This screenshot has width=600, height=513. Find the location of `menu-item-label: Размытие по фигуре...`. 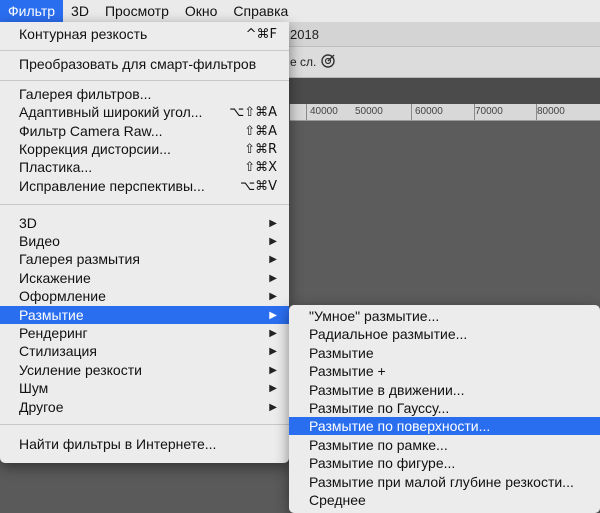

menu-item-label: Размытие по фигуре... is located at coordinates (382, 463).